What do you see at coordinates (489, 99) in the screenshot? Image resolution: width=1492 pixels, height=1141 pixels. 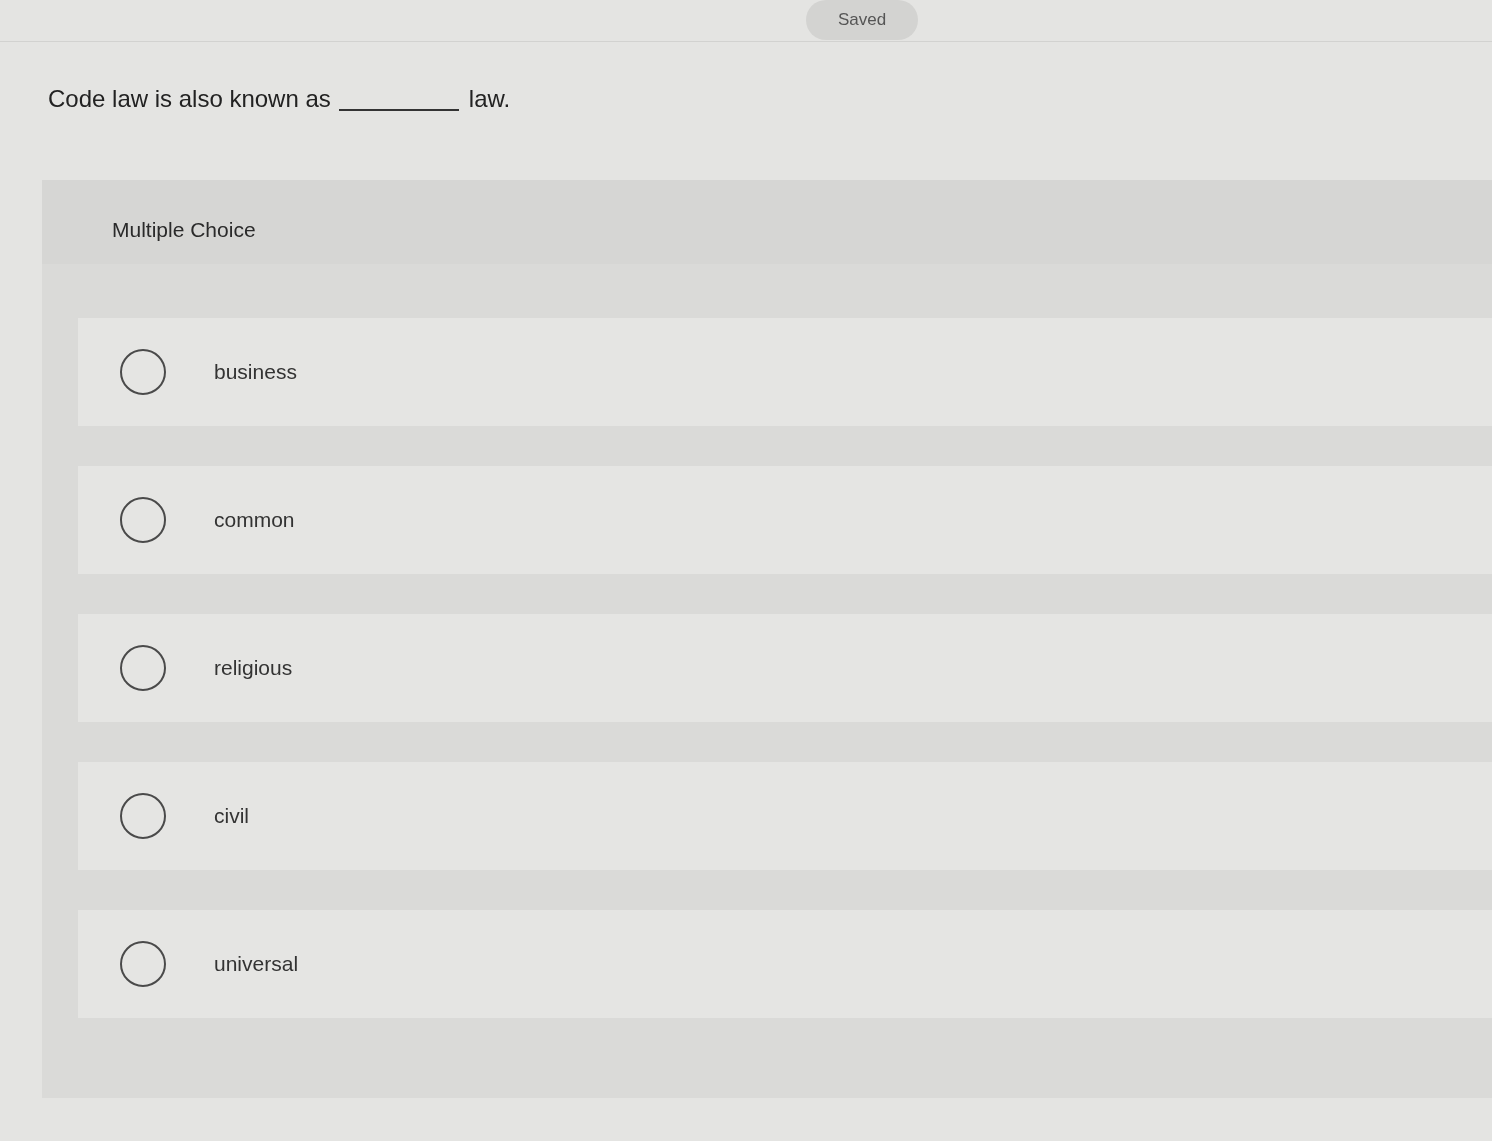 I see `question-text: law.` at bounding box center [489, 99].